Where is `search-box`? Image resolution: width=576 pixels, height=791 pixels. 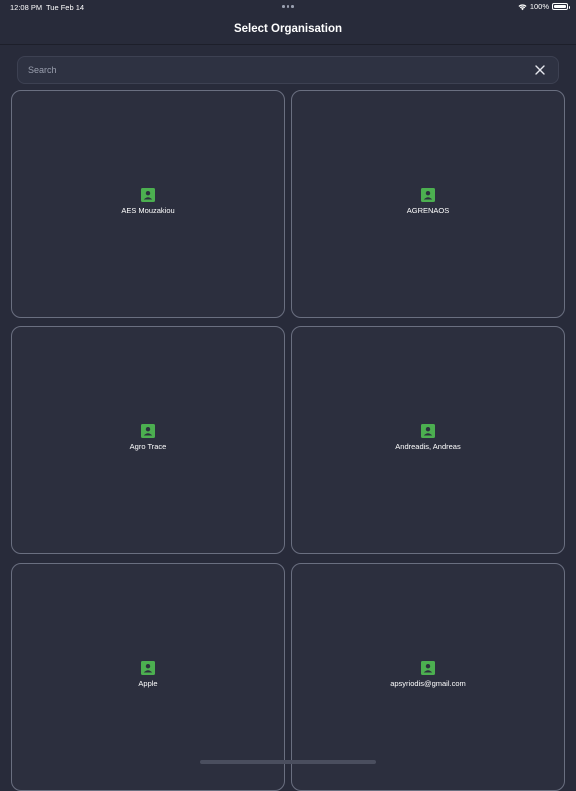 search-box is located at coordinates (288, 70).